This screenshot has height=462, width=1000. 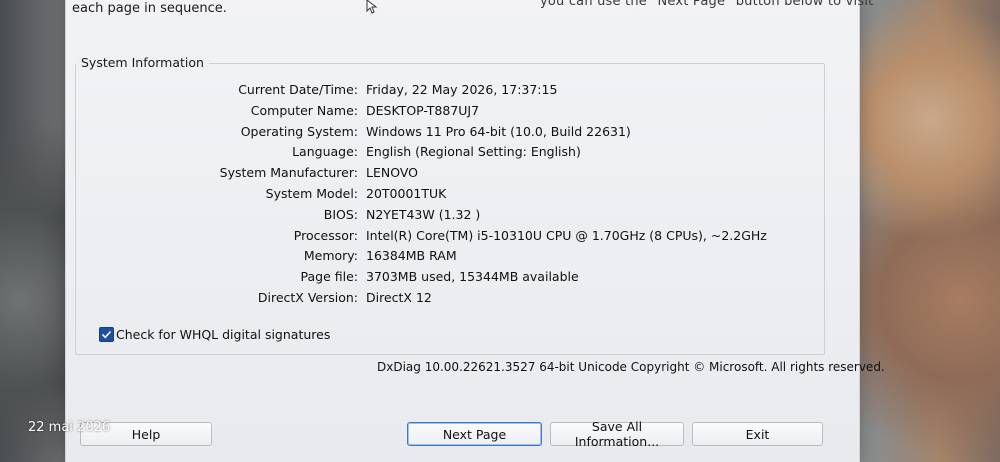 I want to click on intro-text: each page in sequence., so click(x=149, y=8).